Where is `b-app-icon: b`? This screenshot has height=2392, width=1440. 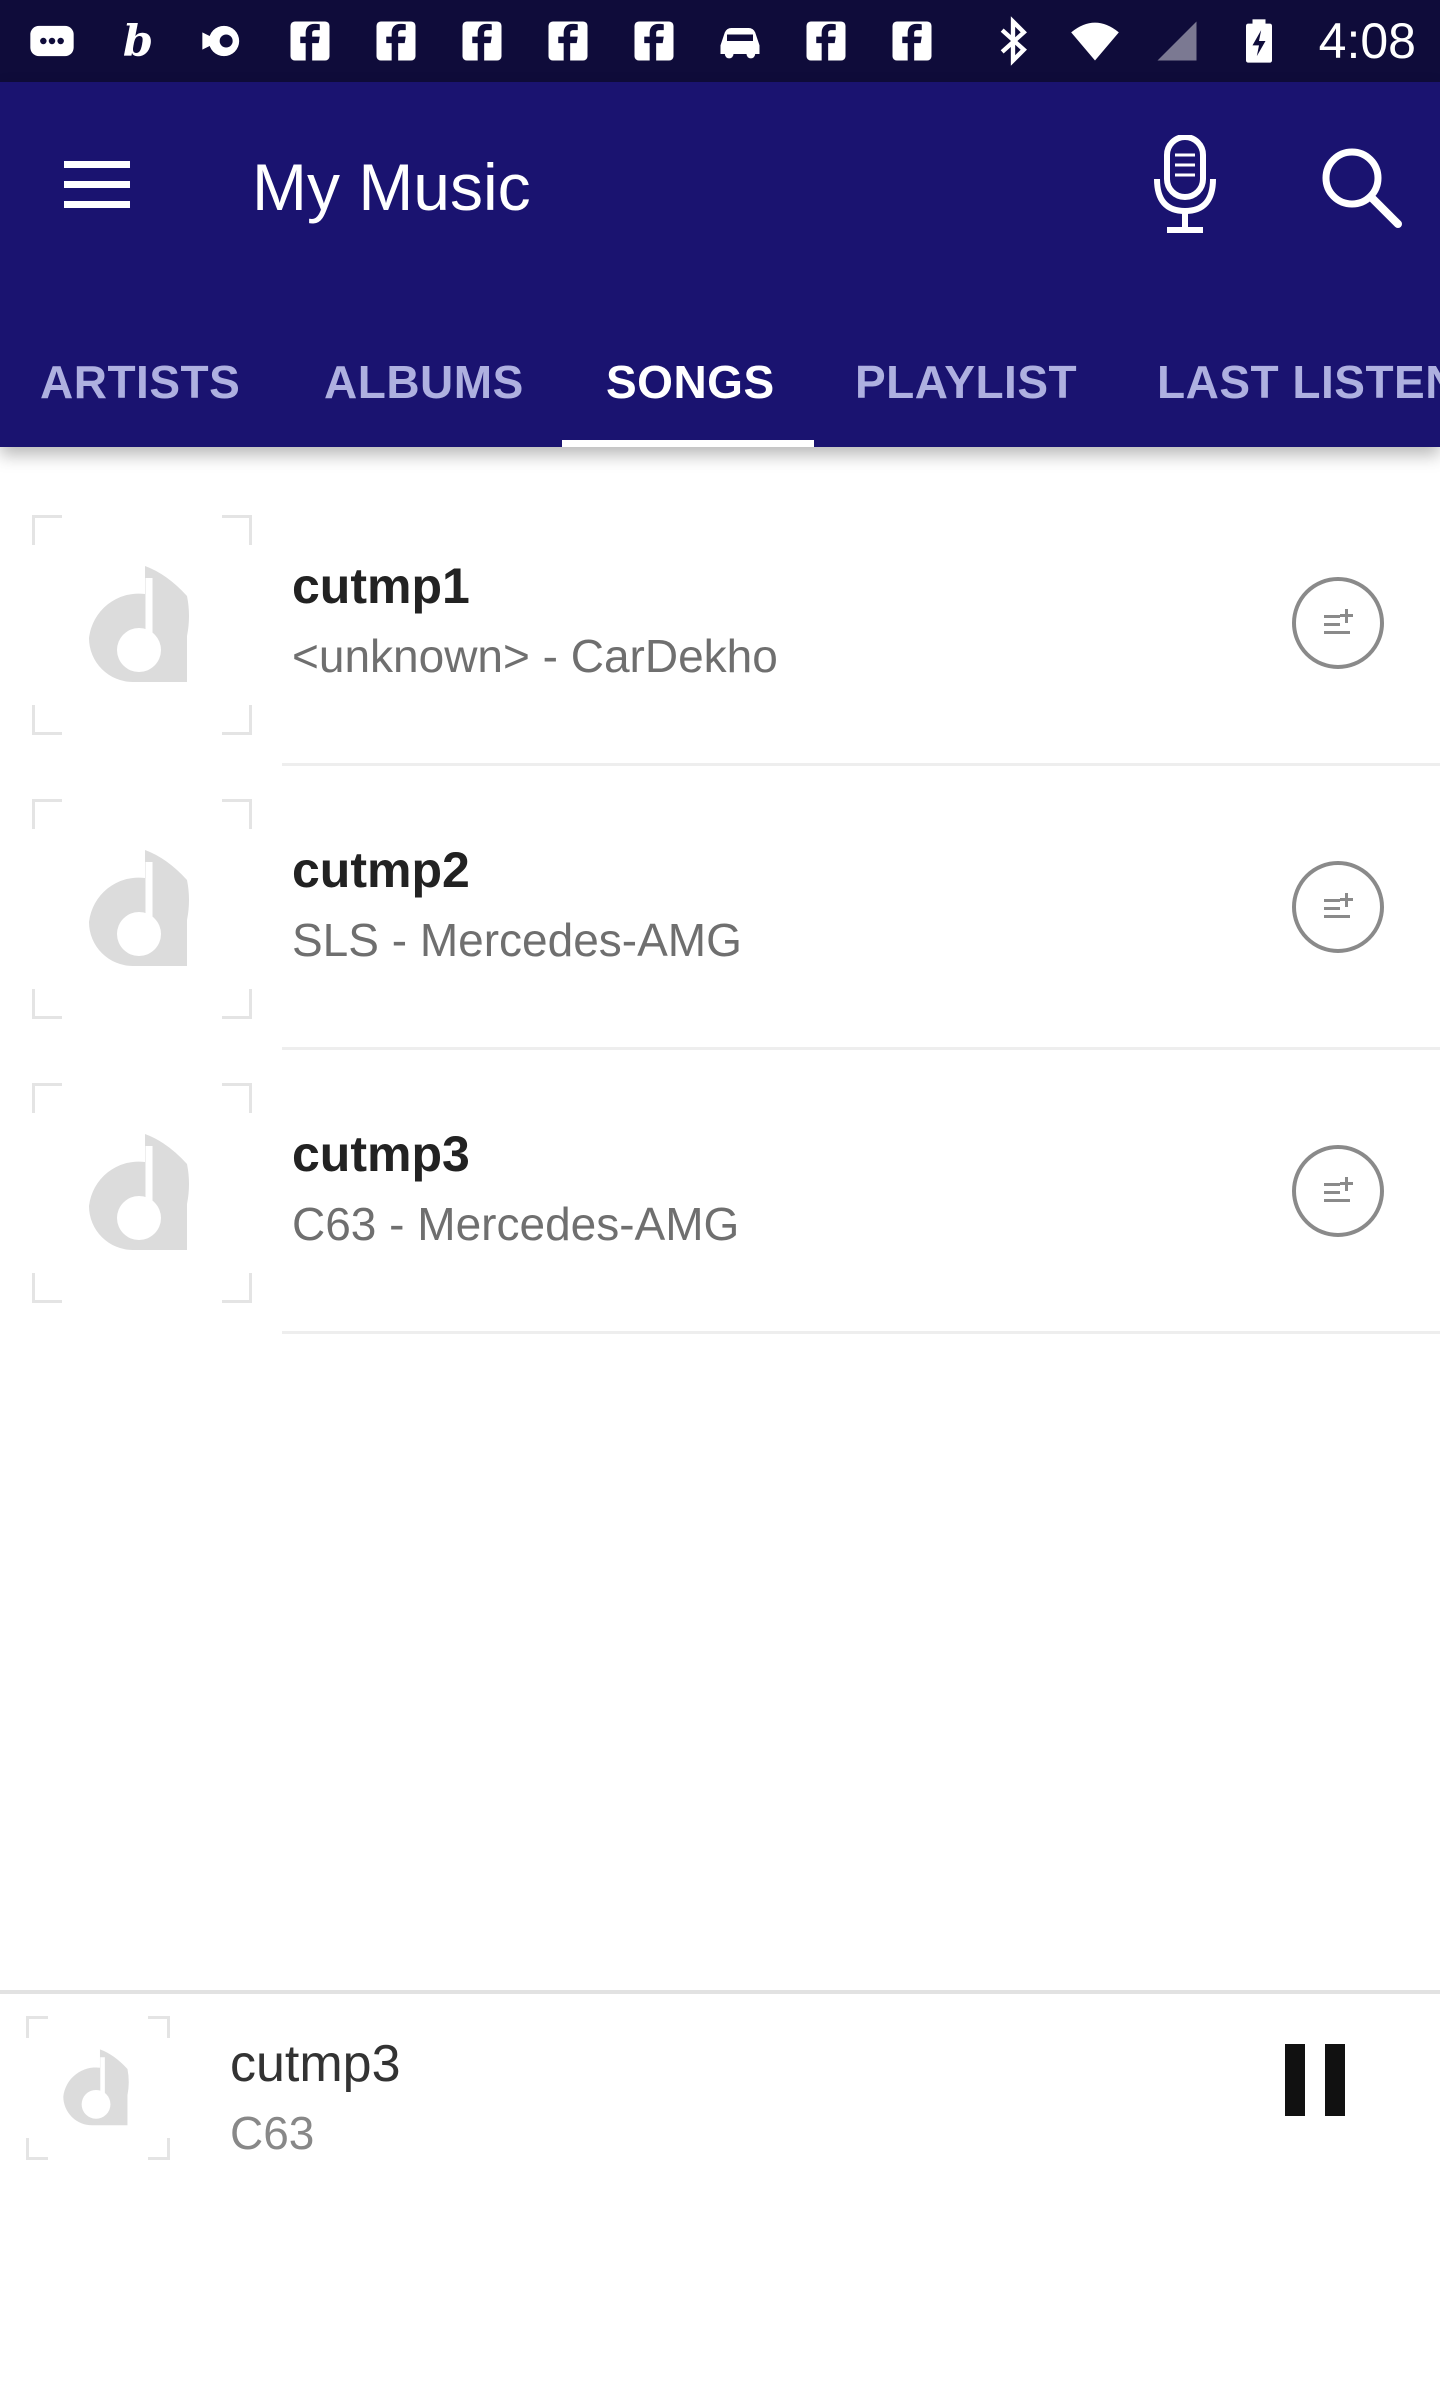 b-app-icon: b is located at coordinates (138, 41).